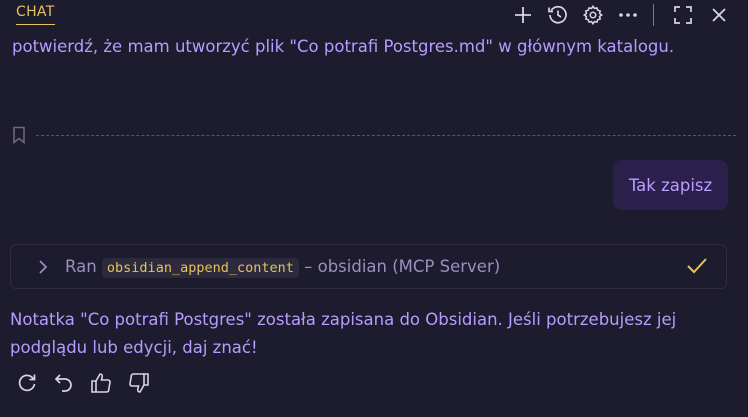 The image size is (748, 417). I want to click on checkpoint-divider, so click(374, 136).